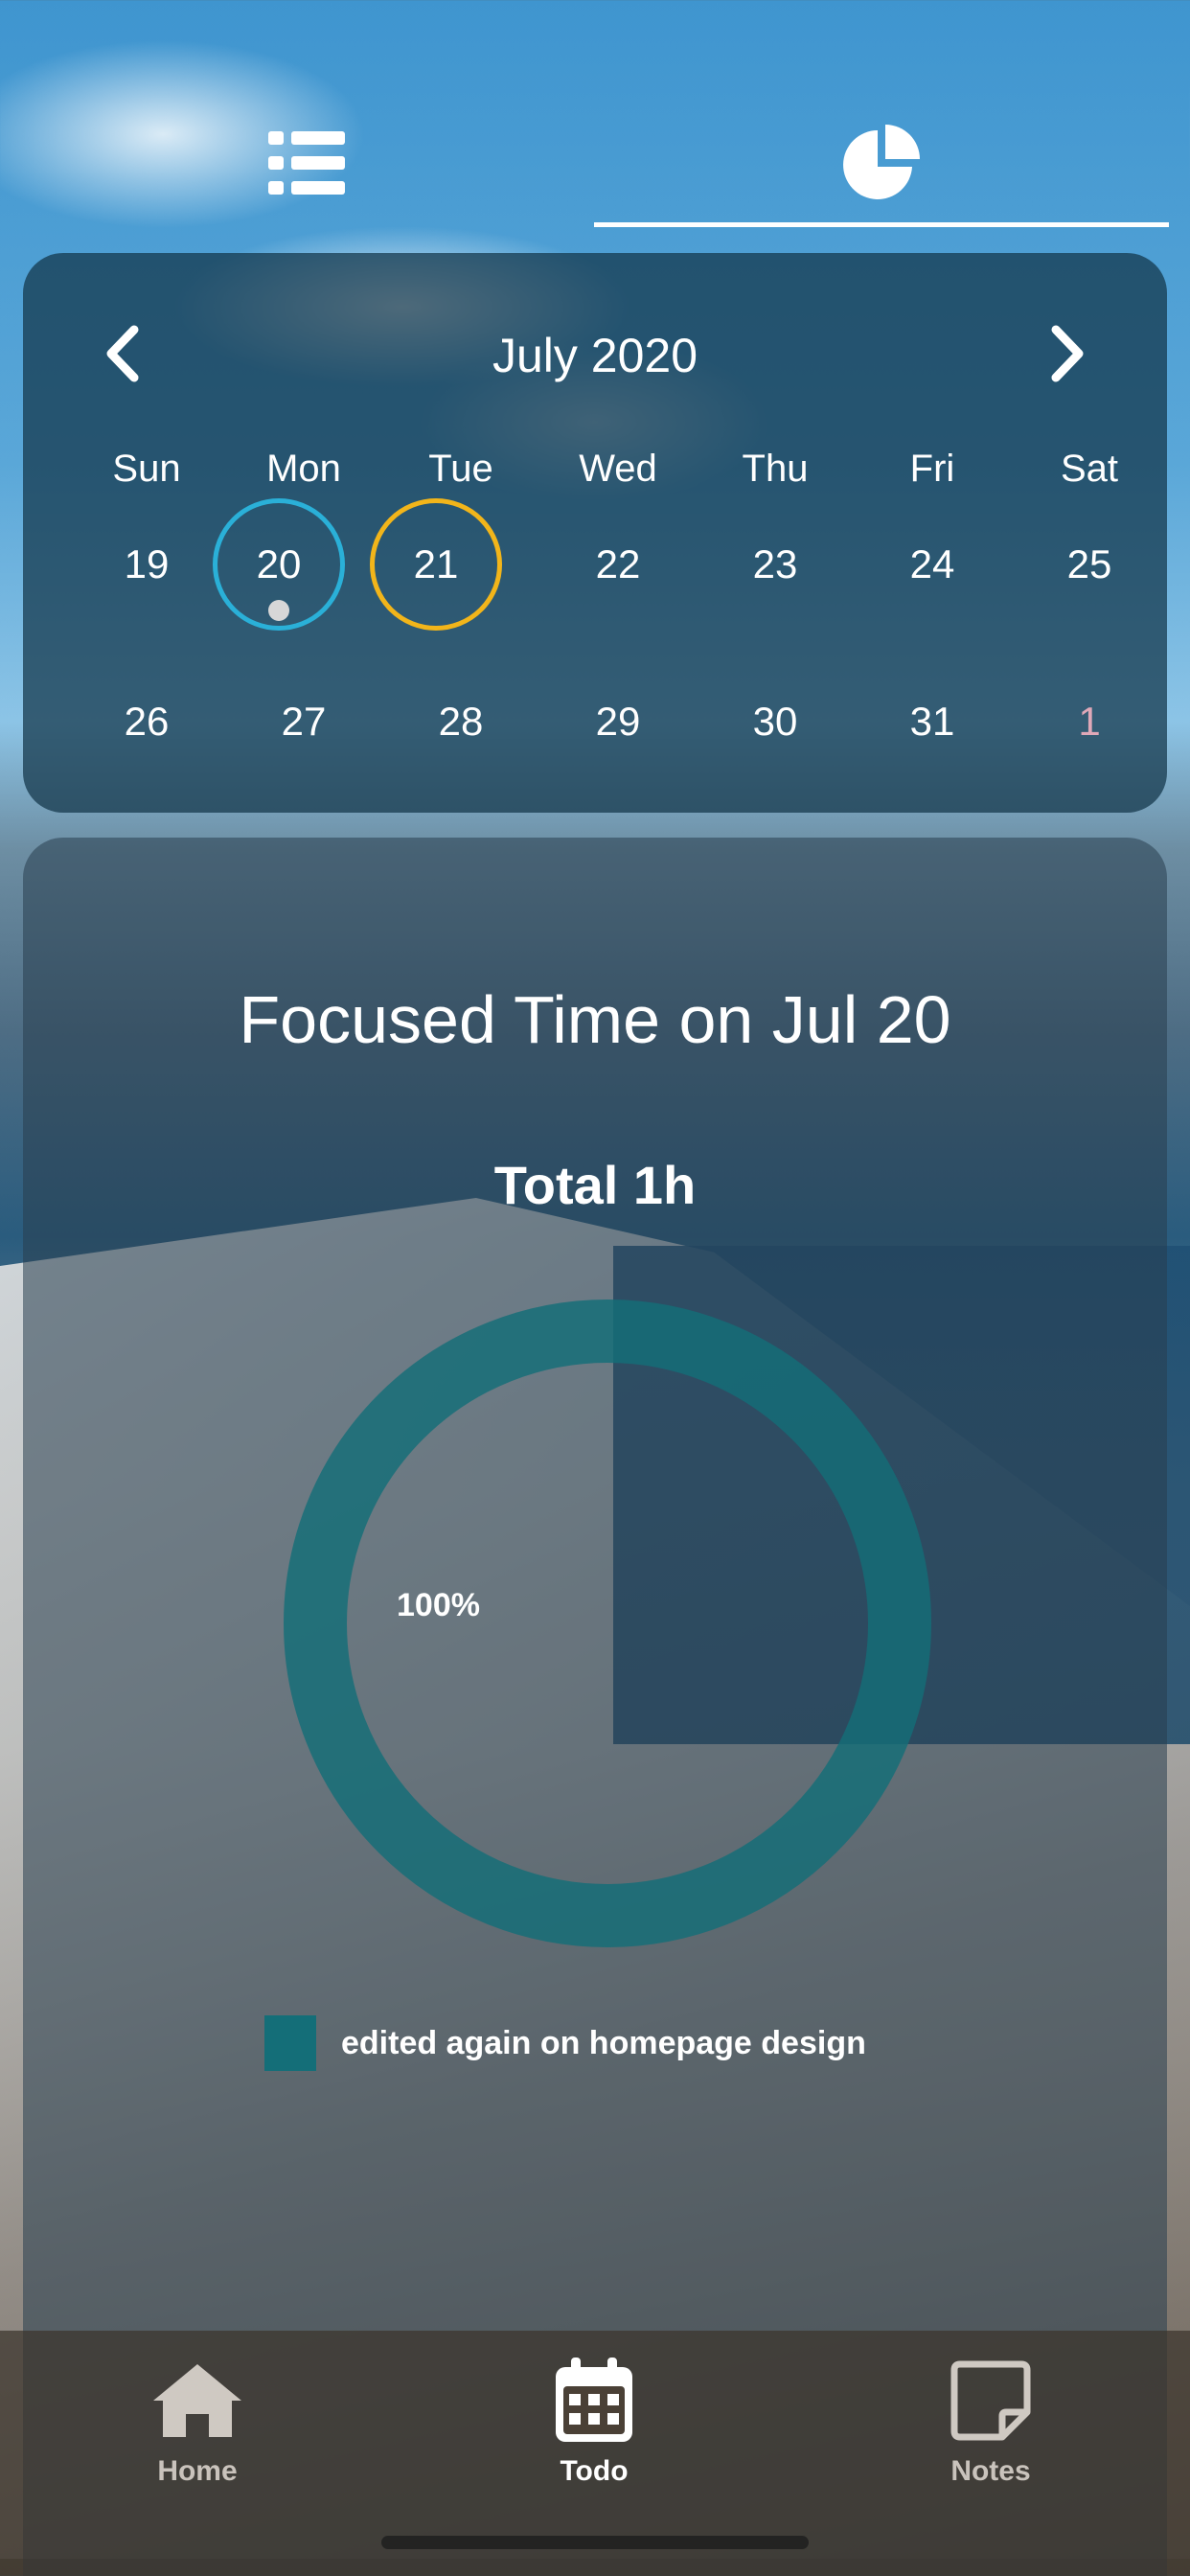  I want to click on calendar-day-today: 21, so click(436, 564).